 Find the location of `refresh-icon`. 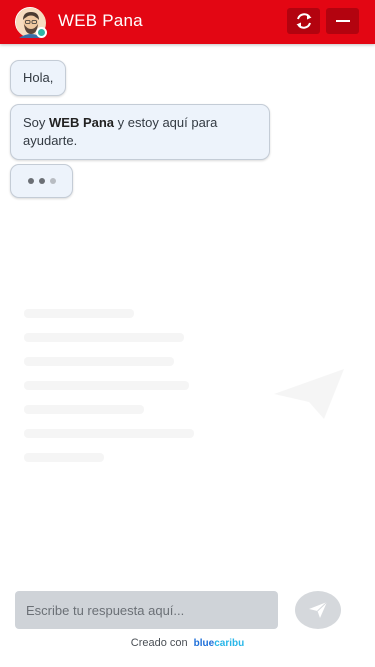

refresh-icon is located at coordinates (303, 21).